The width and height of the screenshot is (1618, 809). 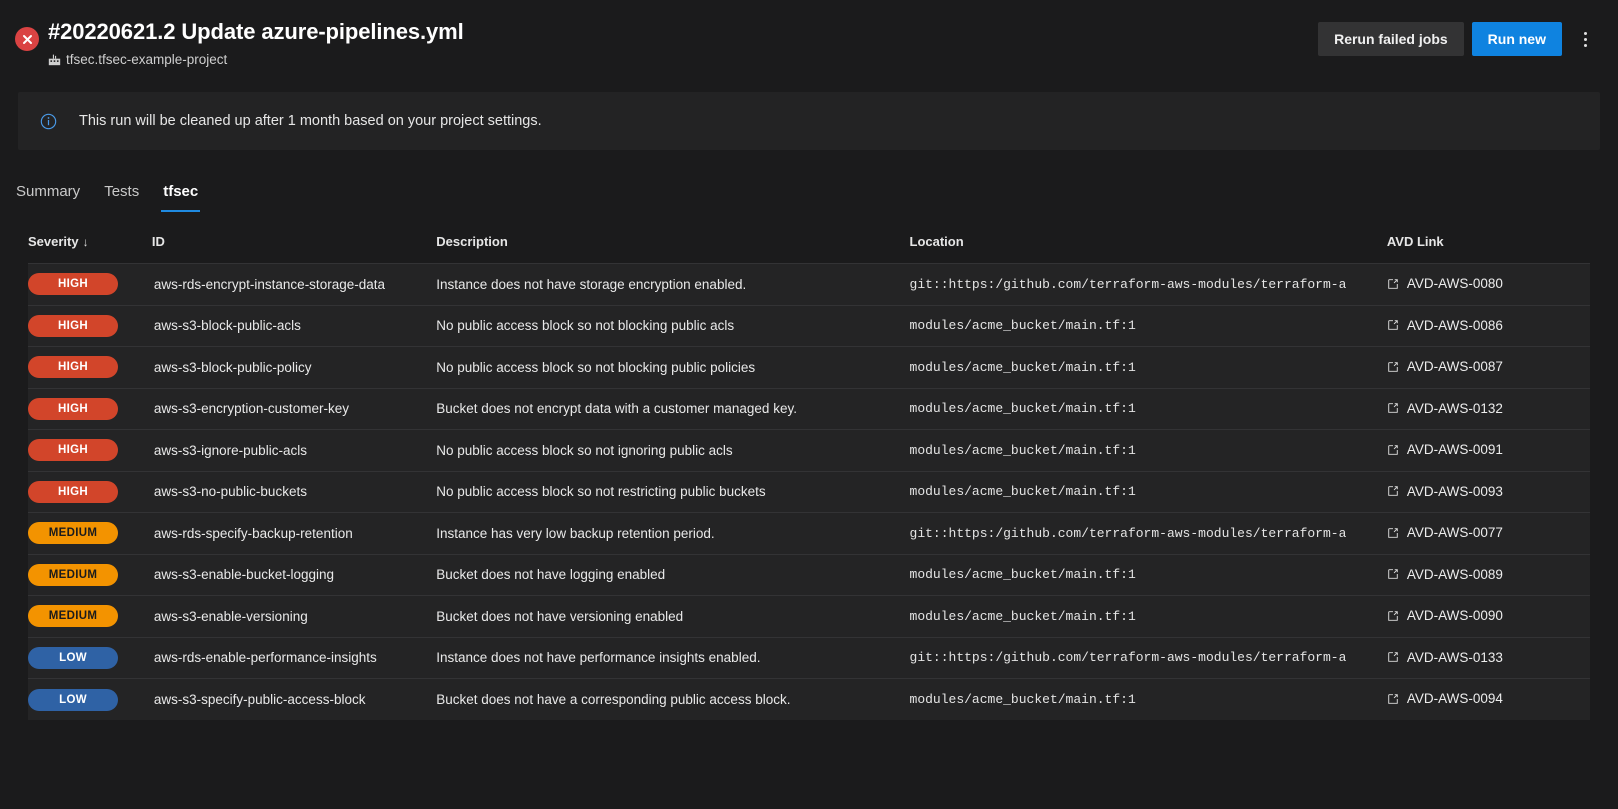 I want to click on cell-avd-link: AVD-AWS-0090, so click(x=1488, y=617).